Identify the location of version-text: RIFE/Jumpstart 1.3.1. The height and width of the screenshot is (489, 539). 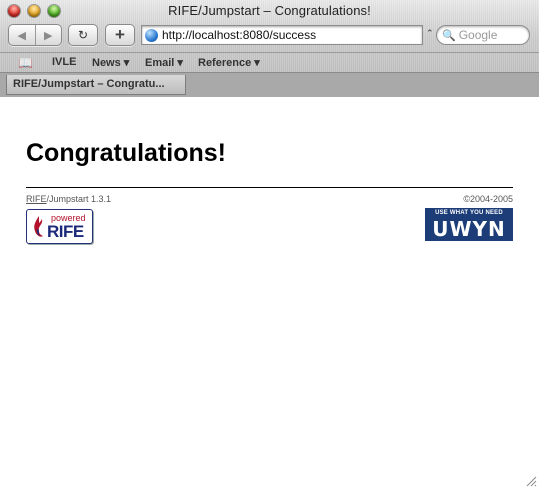
(68, 199).